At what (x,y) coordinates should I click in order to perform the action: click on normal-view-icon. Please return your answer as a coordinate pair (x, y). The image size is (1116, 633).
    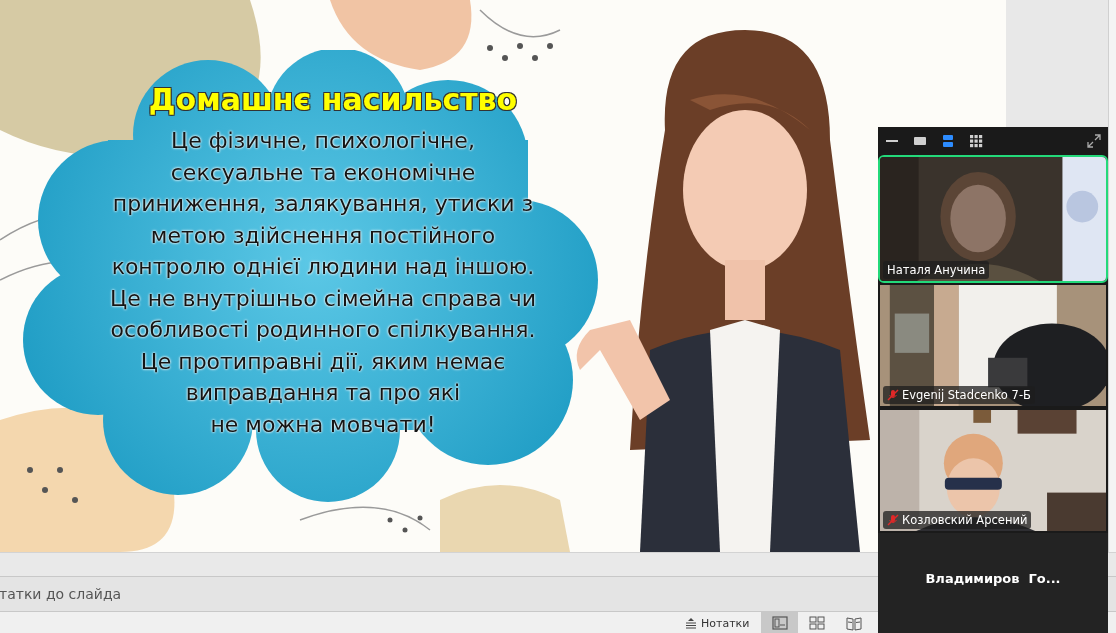
    Looking at the image, I should click on (779, 623).